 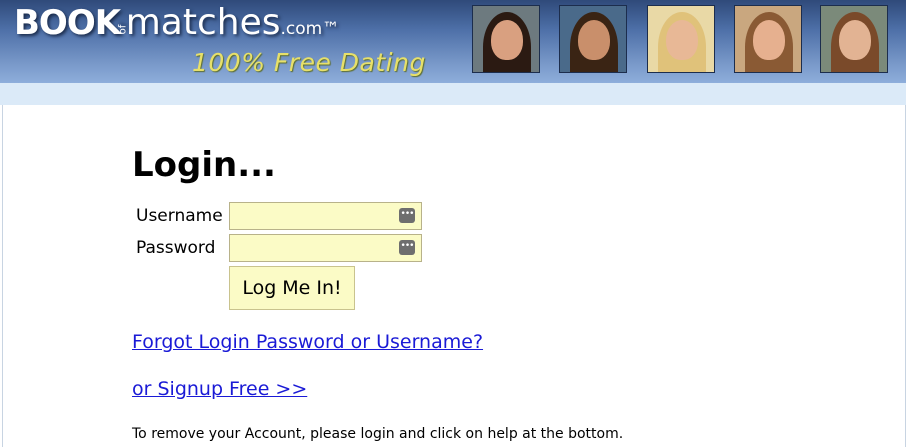 I want to click on password-label: Password, so click(x=176, y=248).